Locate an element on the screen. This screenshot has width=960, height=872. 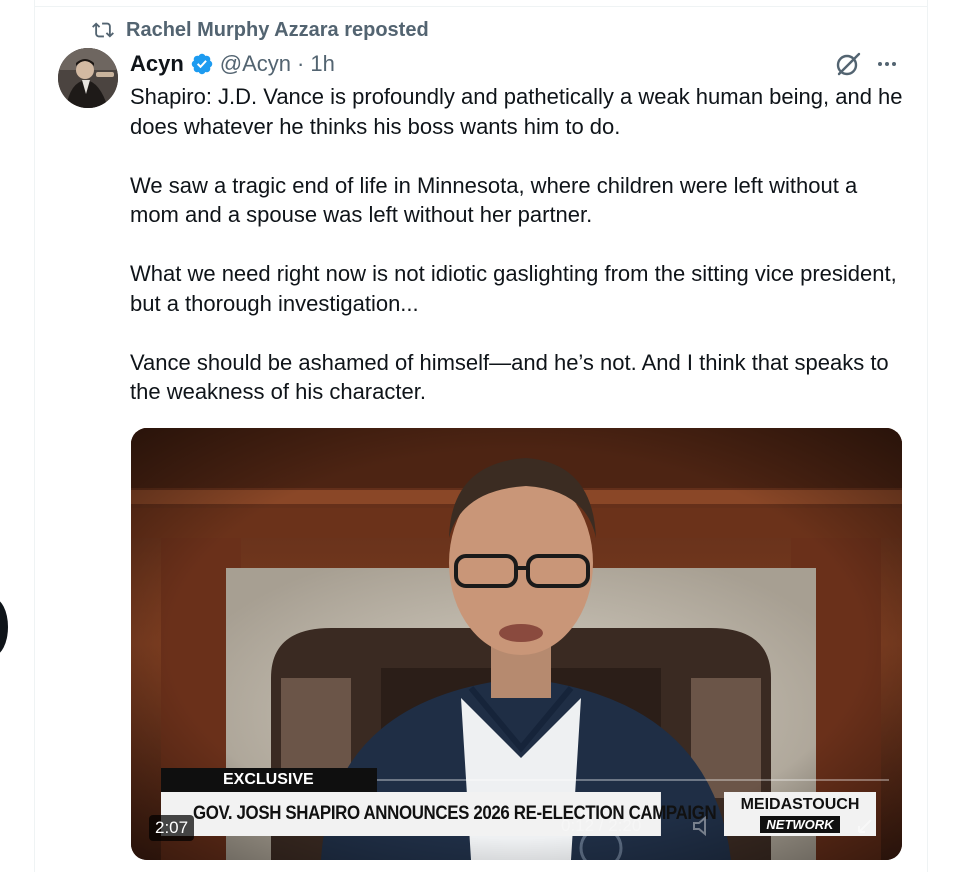
more-icon is located at coordinates (887, 64).